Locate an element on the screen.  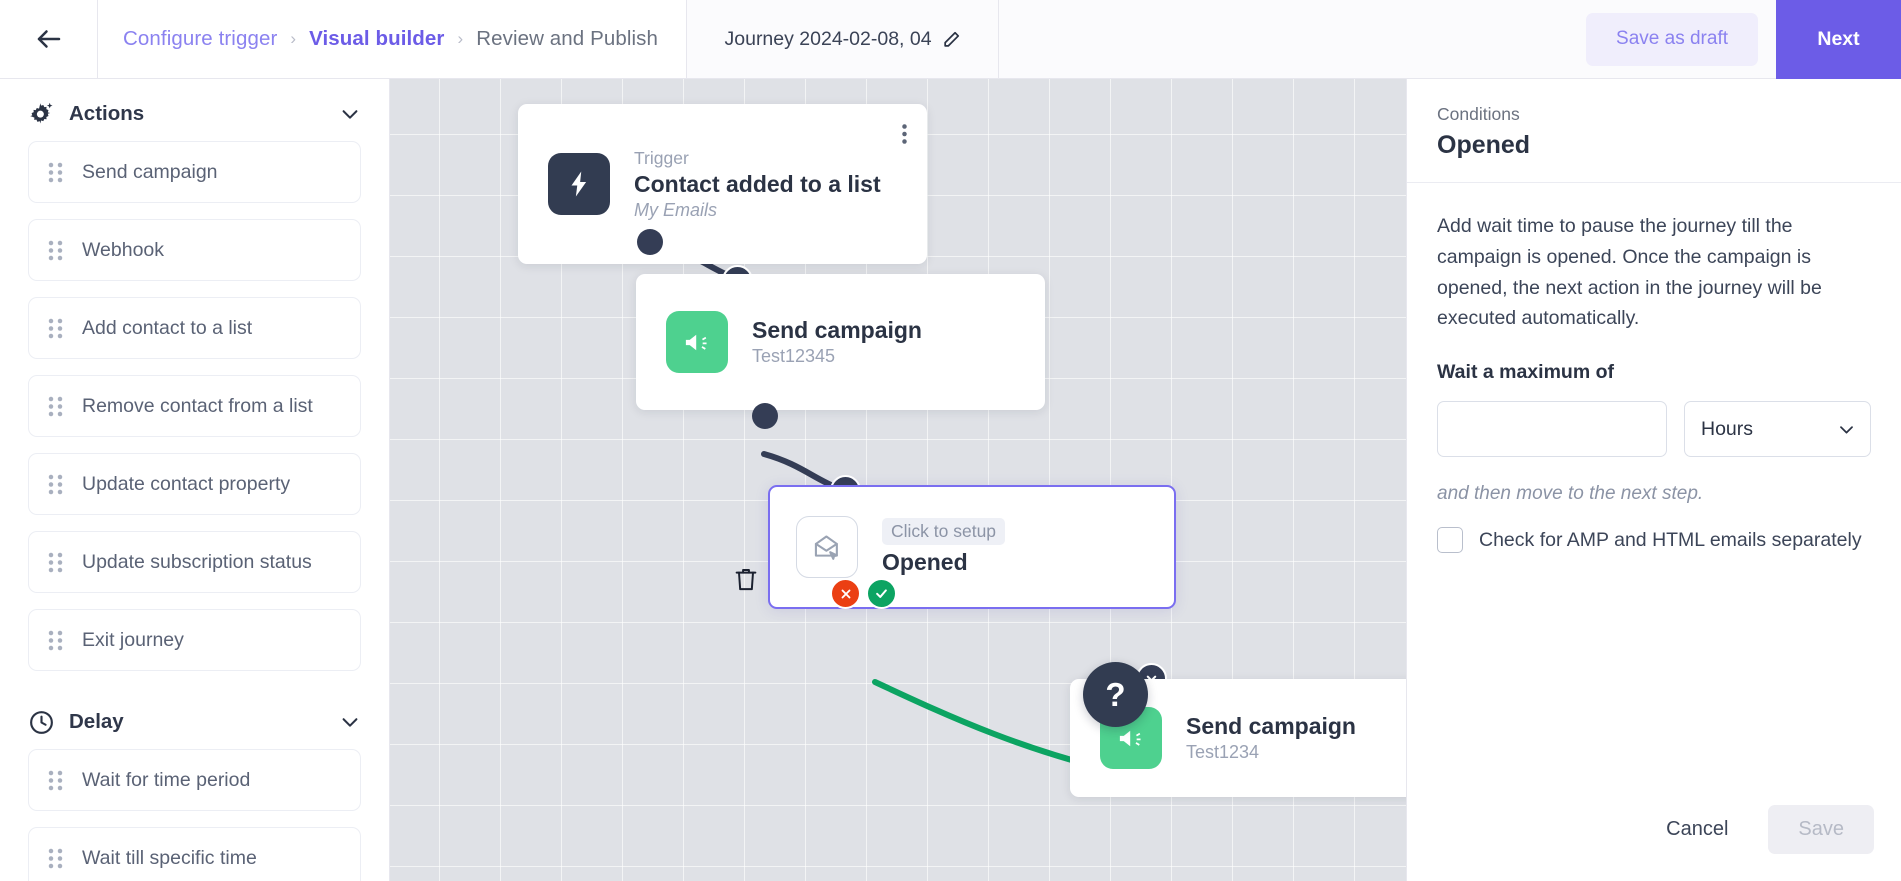
wait-field-row: Hours is located at coordinates (1654, 429).